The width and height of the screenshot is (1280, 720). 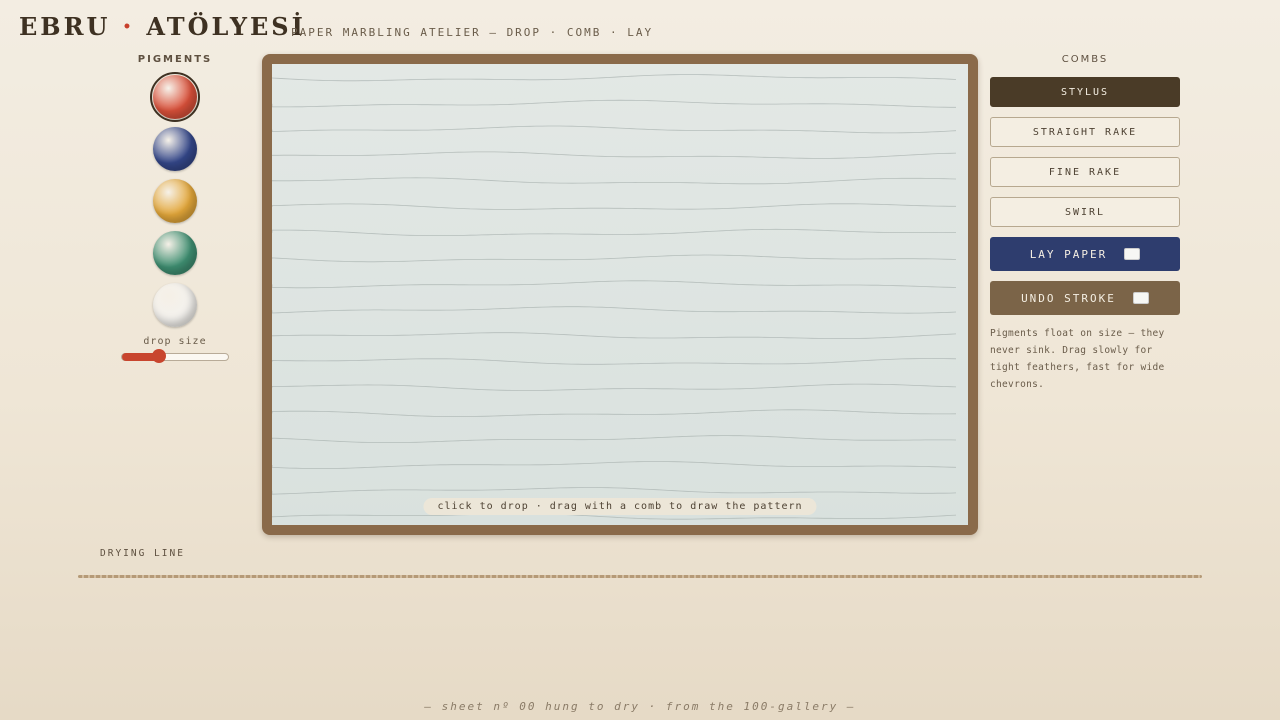 I want to click on tool-stylus-button: STYLUS, so click(x=1085, y=92).